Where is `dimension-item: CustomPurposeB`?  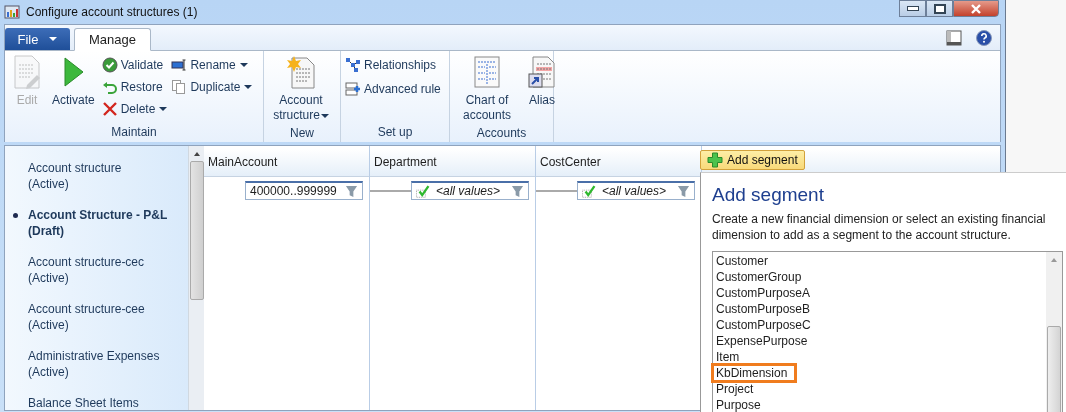
dimension-item: CustomPurposeB is located at coordinates (766, 309).